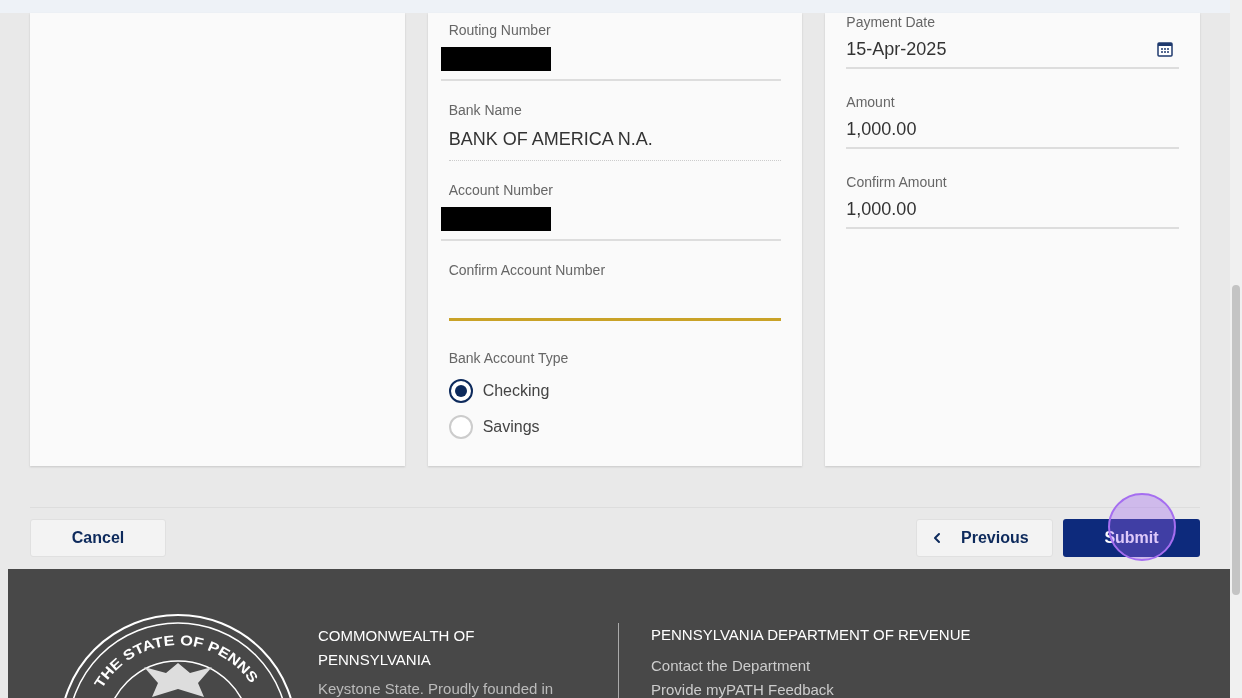 Image resolution: width=1242 pixels, height=698 pixels. I want to click on radio-label: Checking, so click(516, 391).